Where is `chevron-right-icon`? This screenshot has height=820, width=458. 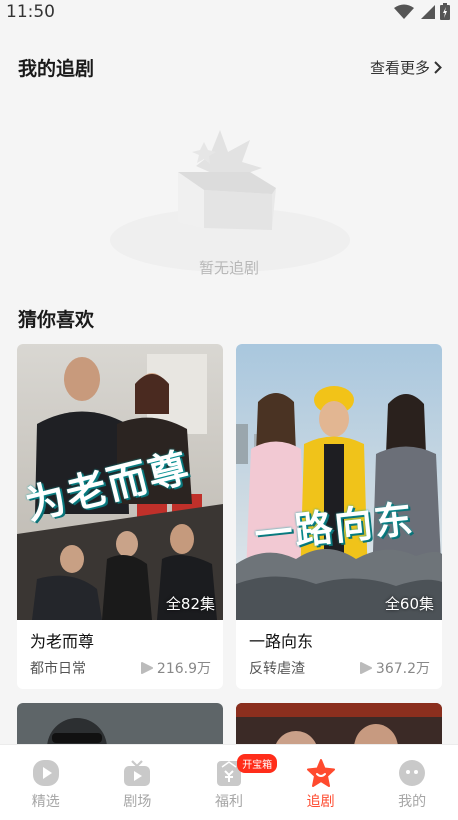 chevron-right-icon is located at coordinates (438, 67).